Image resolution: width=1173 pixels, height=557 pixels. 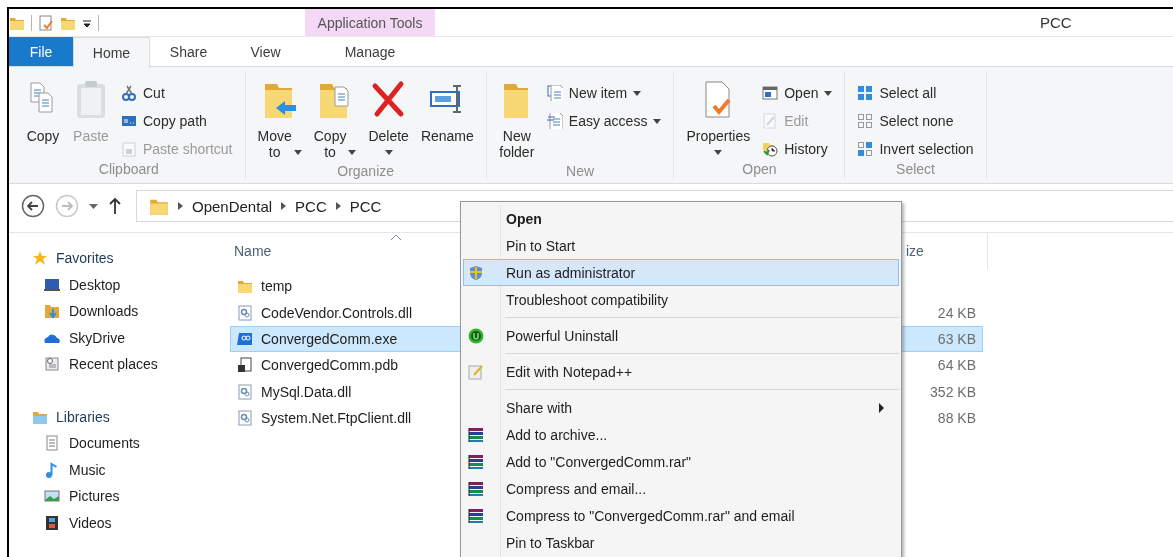 What do you see at coordinates (277, 286) in the screenshot?
I see `file-name: temp` at bounding box center [277, 286].